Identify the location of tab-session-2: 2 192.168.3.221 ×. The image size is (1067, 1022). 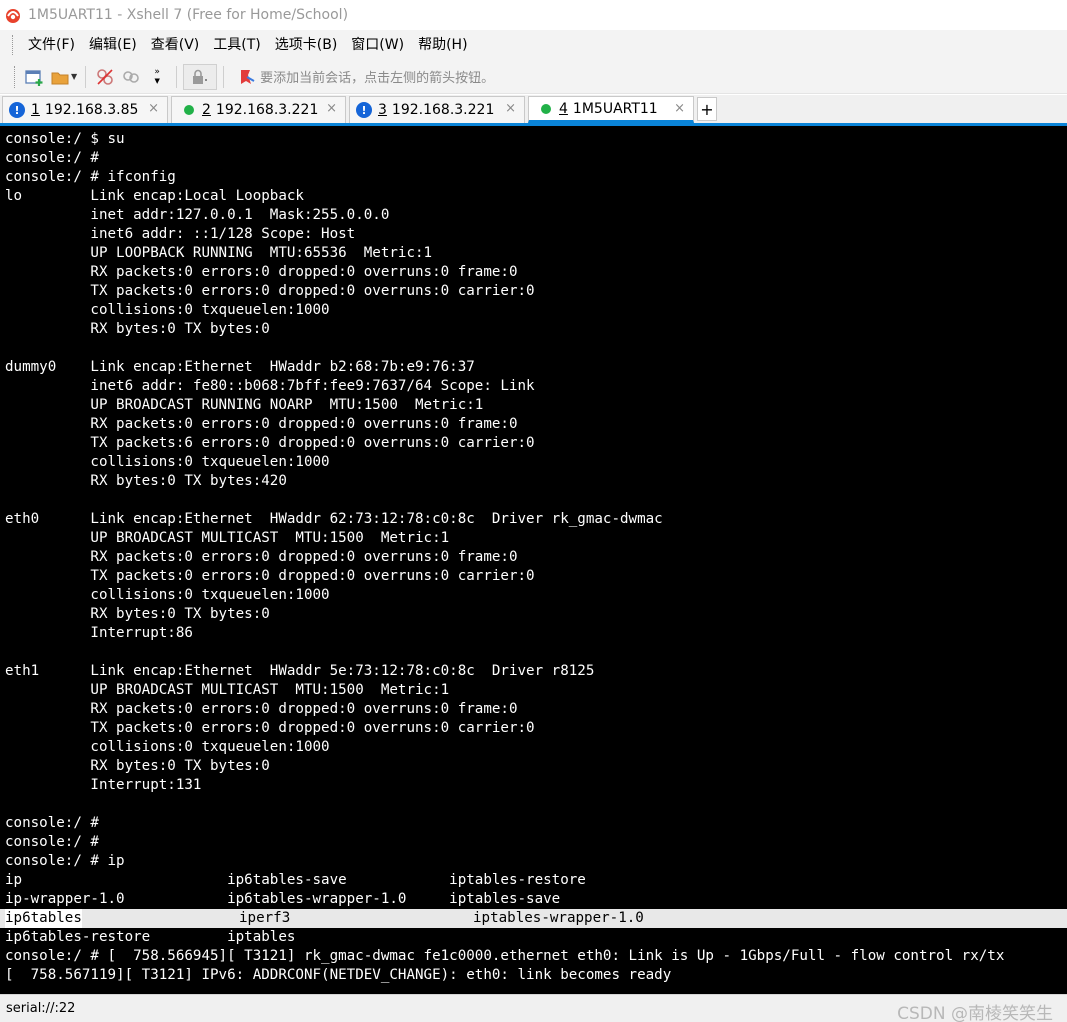
(258, 109).